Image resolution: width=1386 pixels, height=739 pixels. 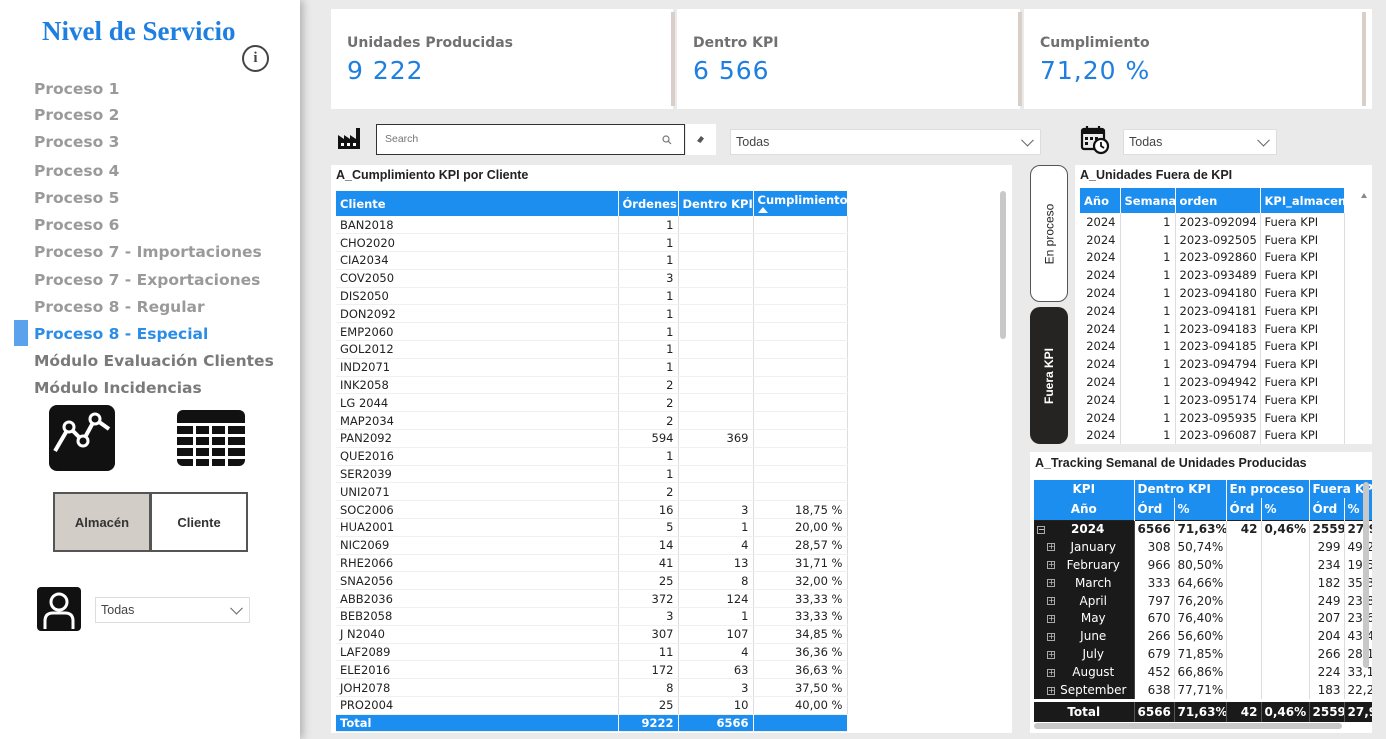 I want to click on month-row: June+26656,60%20443,40%, so click(x=1203, y=636).